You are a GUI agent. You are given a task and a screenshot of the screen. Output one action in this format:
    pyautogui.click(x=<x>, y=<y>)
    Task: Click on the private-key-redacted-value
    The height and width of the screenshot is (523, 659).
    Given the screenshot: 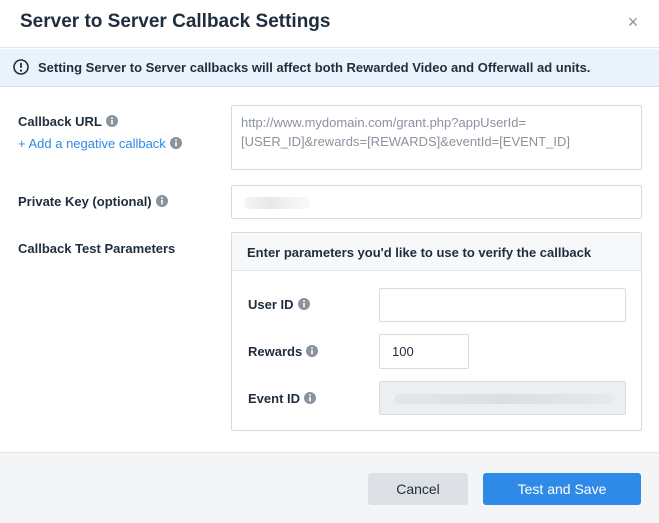 What is the action you would take?
    pyautogui.click(x=277, y=203)
    